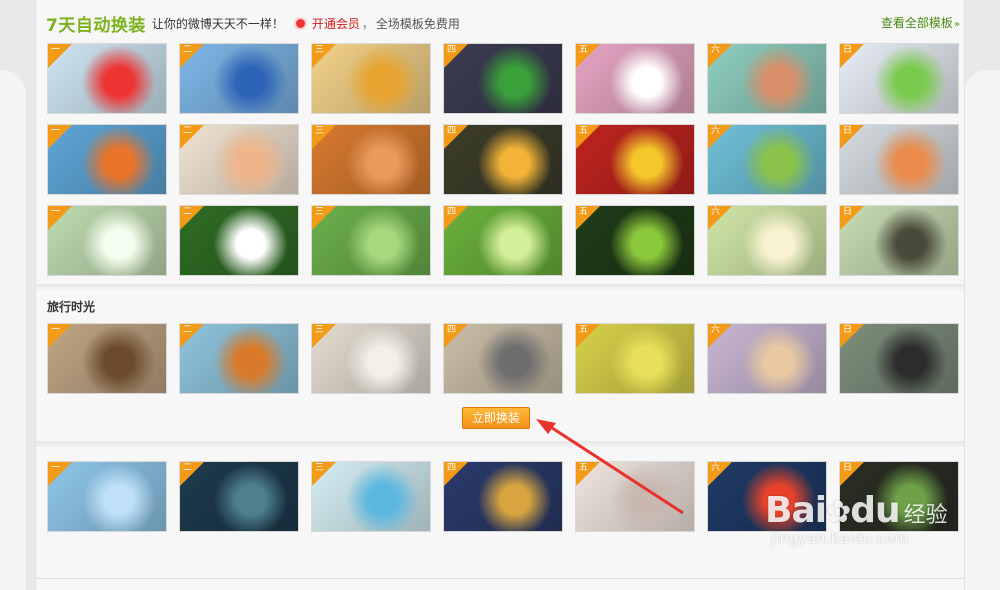 This screenshot has height=590, width=1000. Describe the element at coordinates (71, 307) in the screenshot. I see `travel-section-title: 旅行时光` at that location.